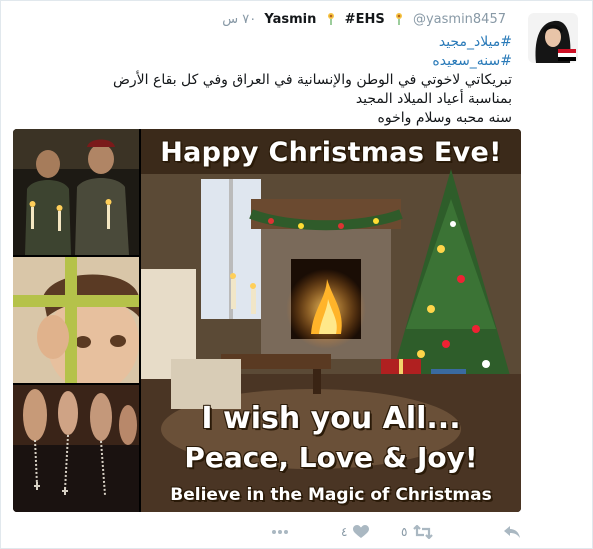  Describe the element at coordinates (444, 118) in the screenshot. I see `tweet-line: سنه محبه وسلام واخوه` at that location.